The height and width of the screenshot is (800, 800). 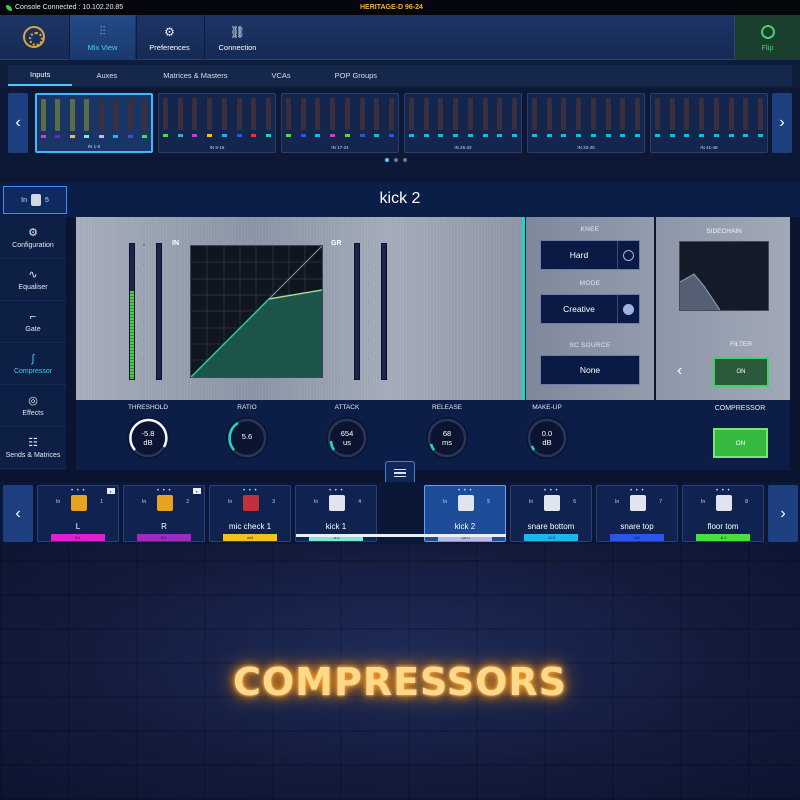 What do you see at coordinates (247, 438) in the screenshot?
I see `ratio-dial: 5.6` at bounding box center [247, 438].